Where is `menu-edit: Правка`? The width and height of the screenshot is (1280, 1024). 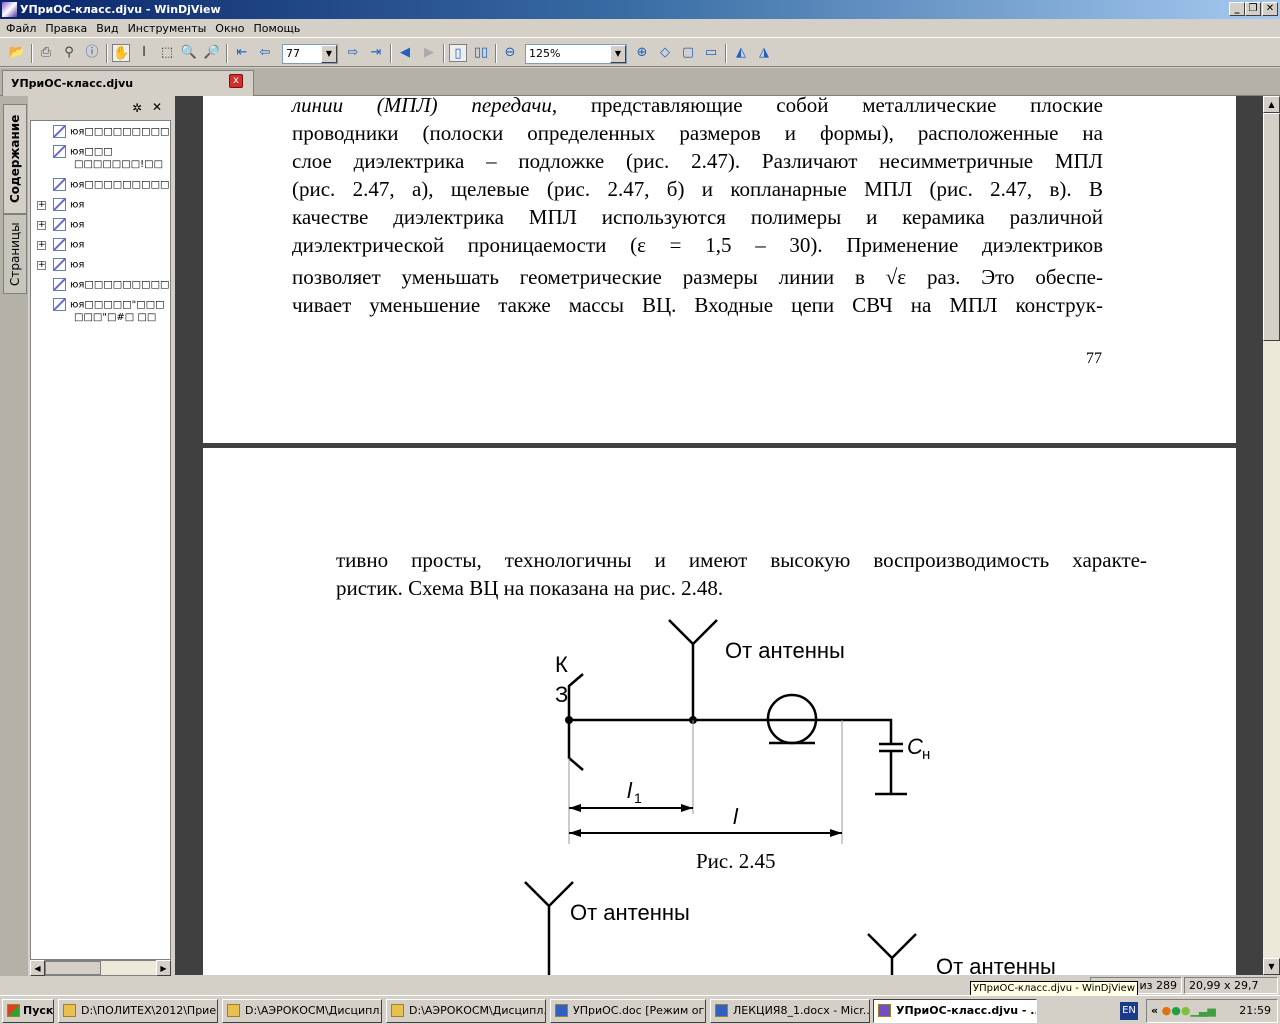 menu-edit: Правка is located at coordinates (66, 28).